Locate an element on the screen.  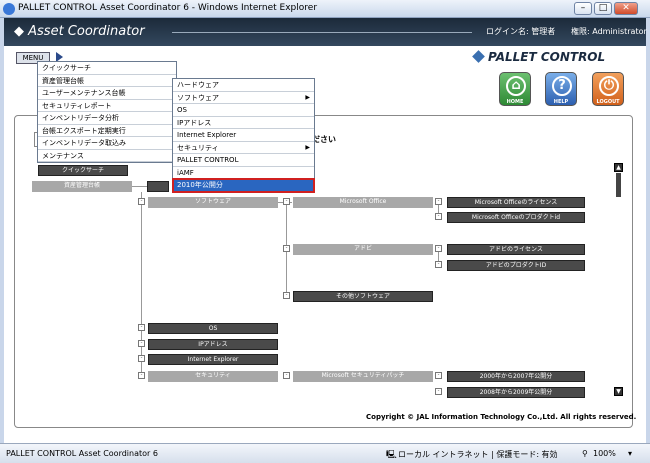
divider is located at coordinates (322, 32).